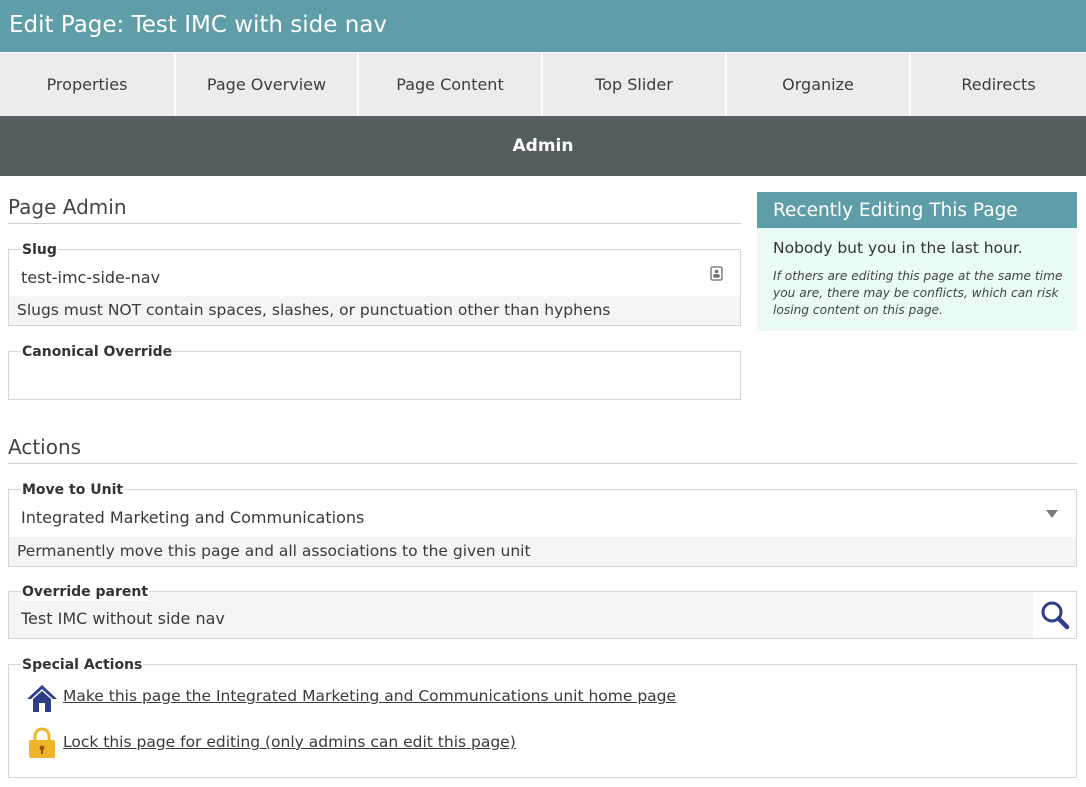 This screenshot has height=787, width=1086. What do you see at coordinates (90, 277) in the screenshot?
I see `slug-input: test-imc-side-nav` at bounding box center [90, 277].